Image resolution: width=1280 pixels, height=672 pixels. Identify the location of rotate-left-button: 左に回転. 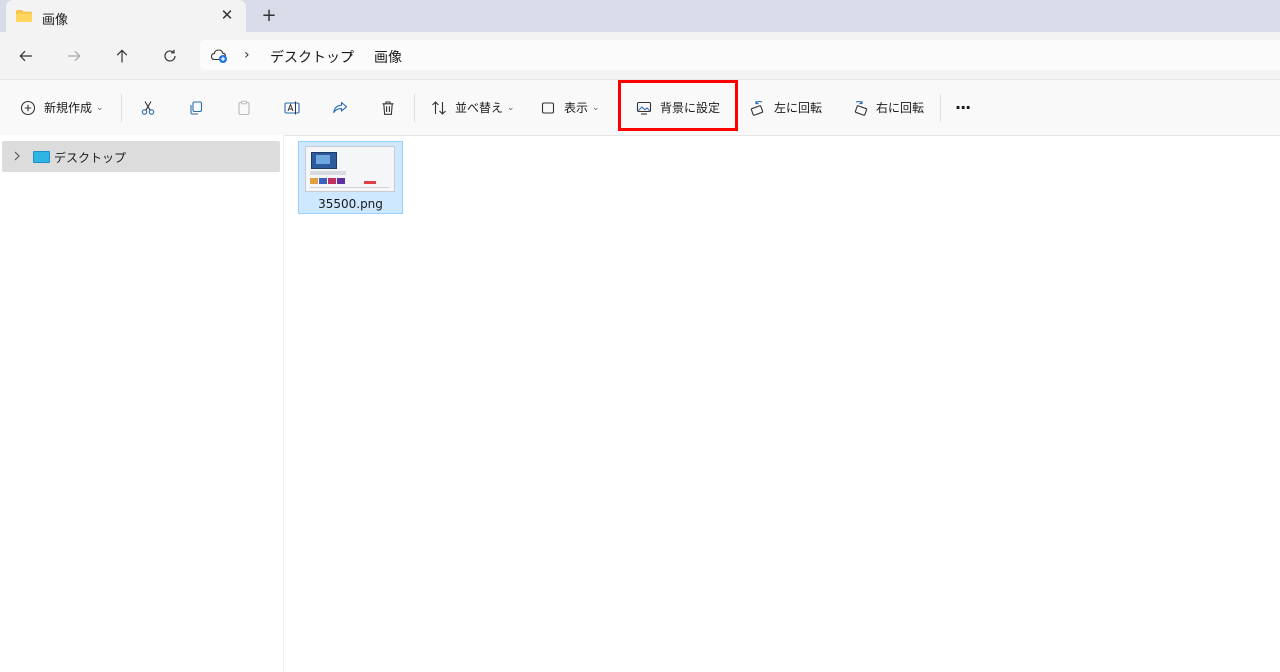
(786, 107).